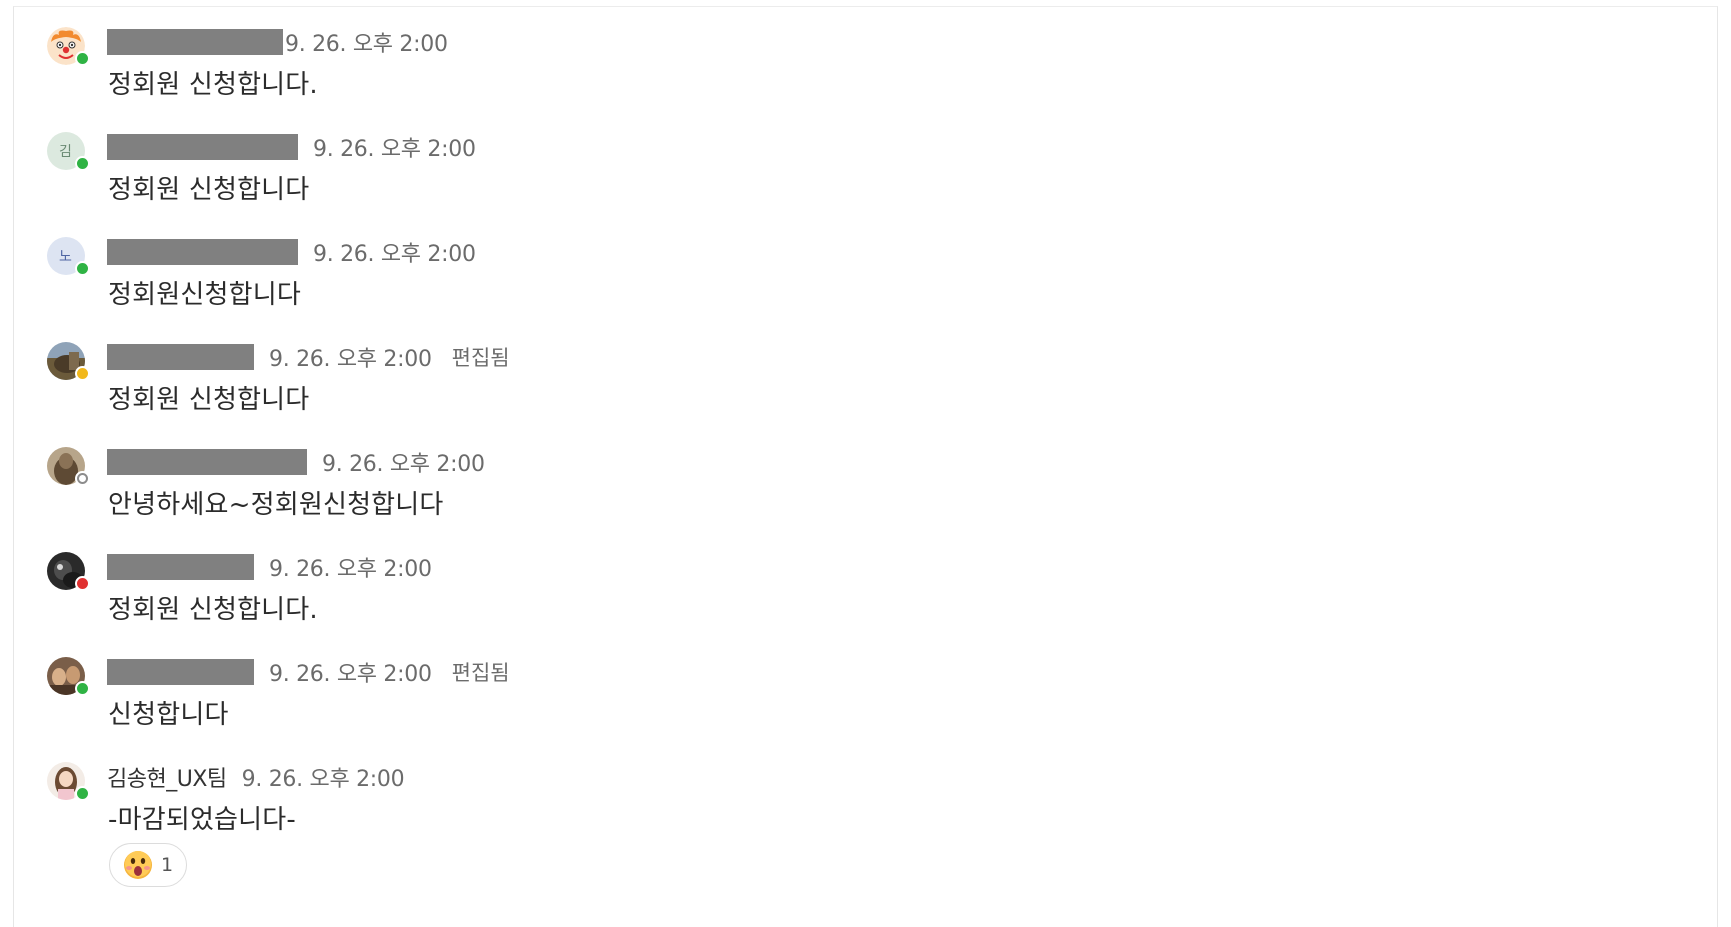  What do you see at coordinates (82, 478) in the screenshot?
I see `status-offline-icon` at bounding box center [82, 478].